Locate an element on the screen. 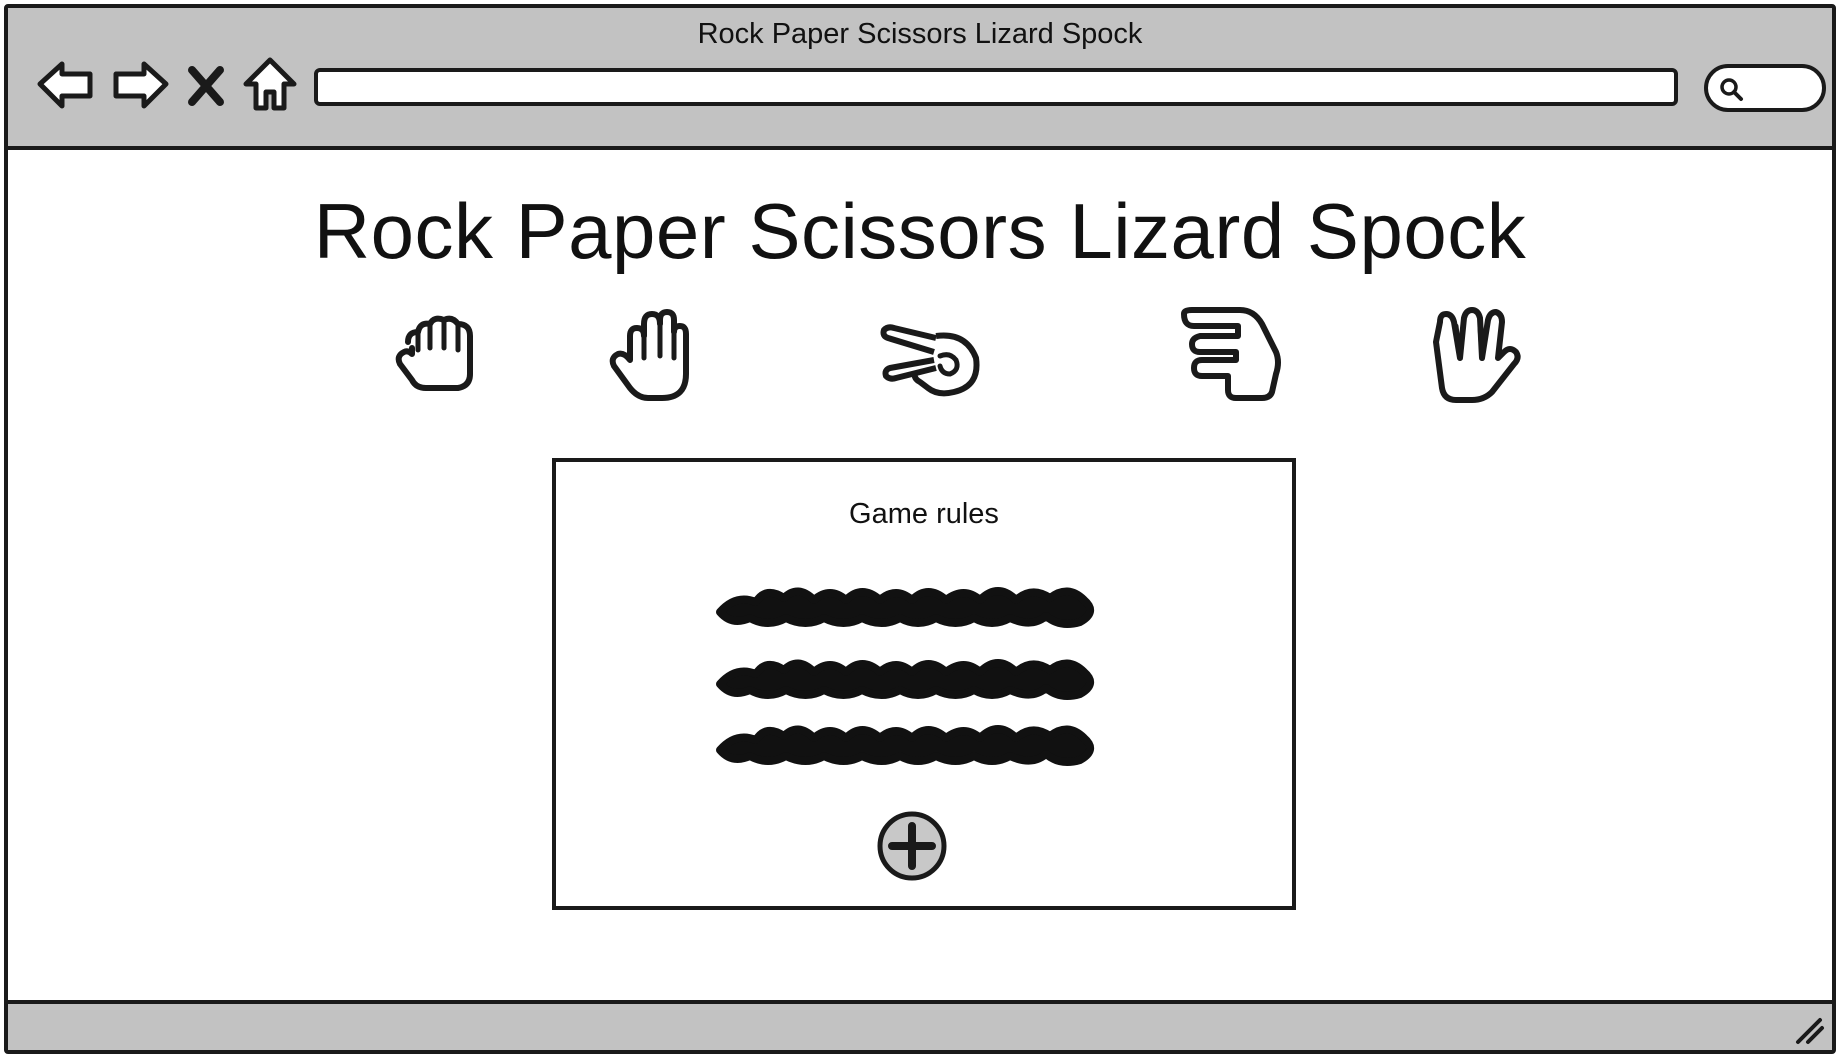 This screenshot has height=1060, width=1844. rock-hand-icon is located at coordinates (440, 356).